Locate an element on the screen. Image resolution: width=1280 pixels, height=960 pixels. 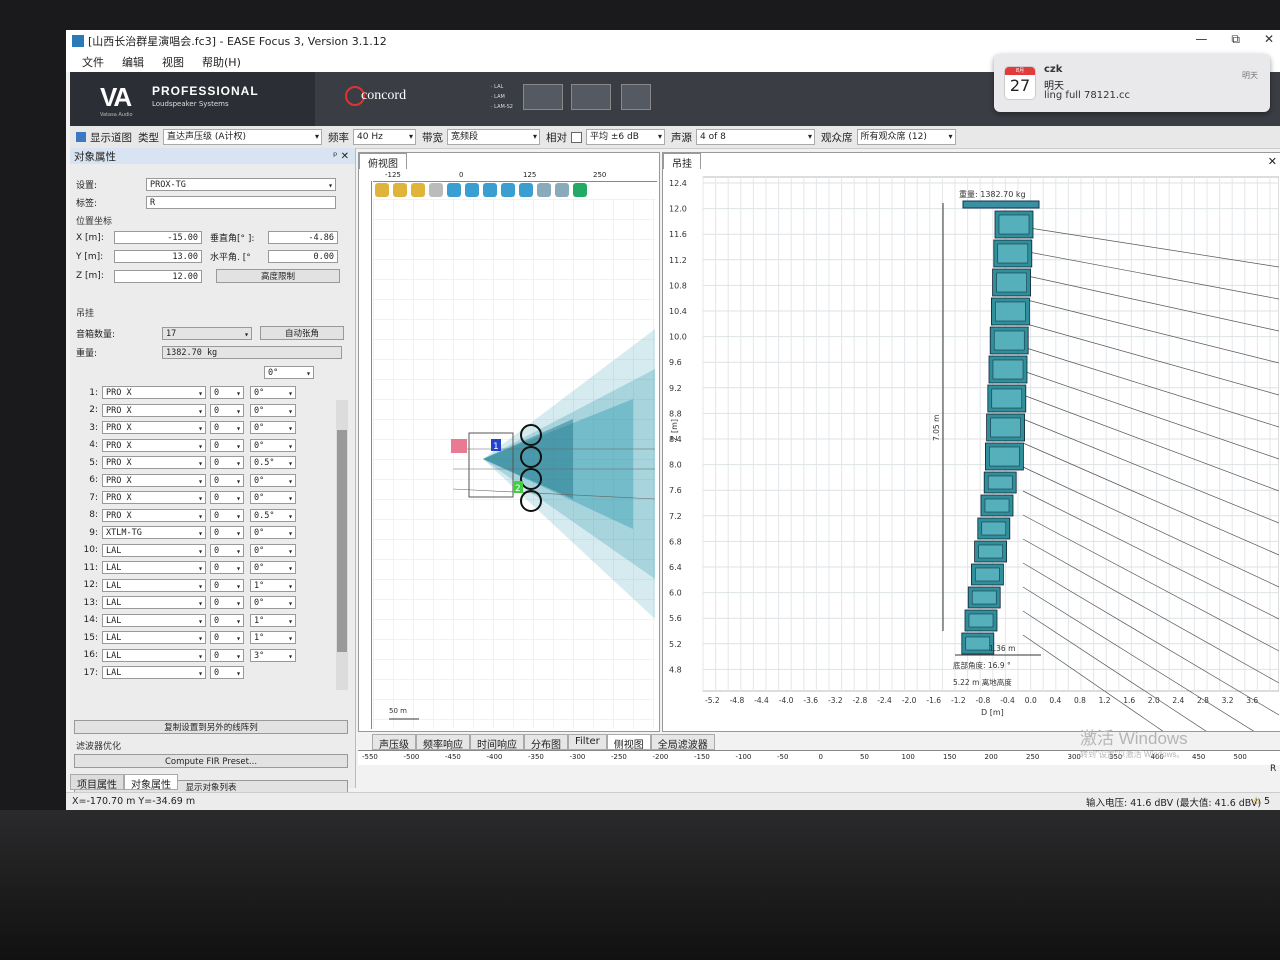
array-marker-2: 2 is located at coordinates (518, 489).